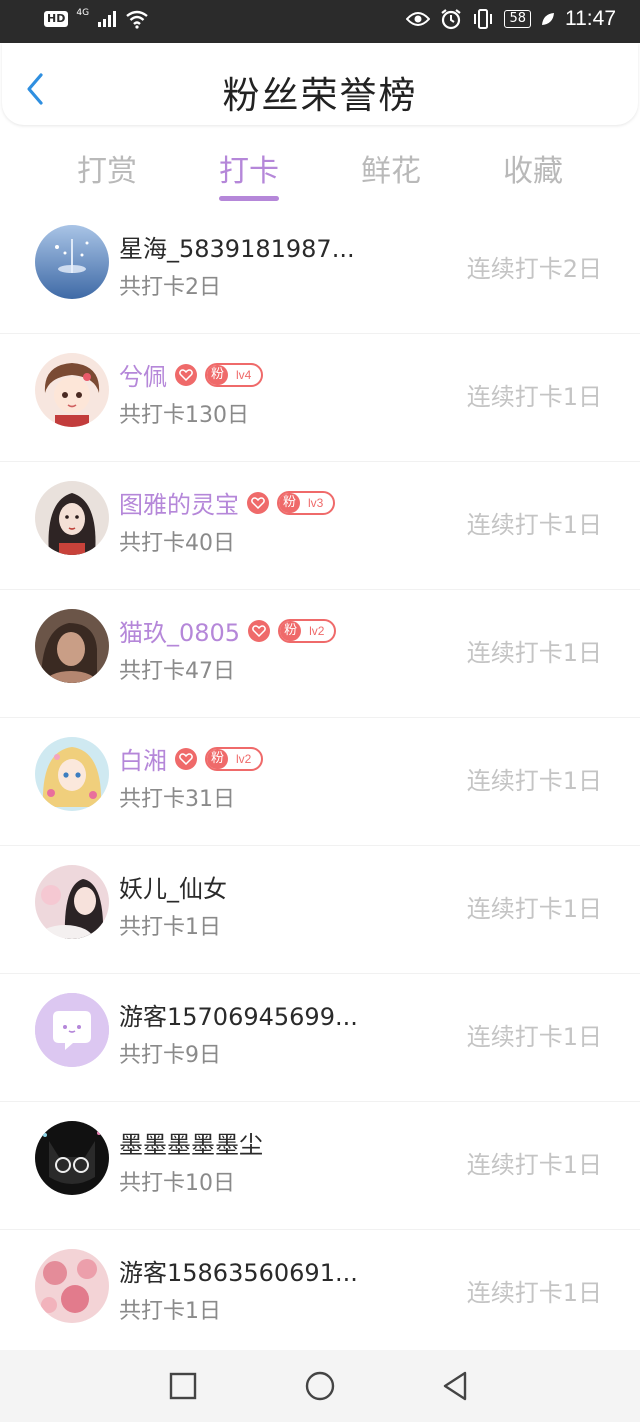 The height and width of the screenshot is (1422, 640). I want to click on total-checkin: 共打卡31日, so click(177, 799).